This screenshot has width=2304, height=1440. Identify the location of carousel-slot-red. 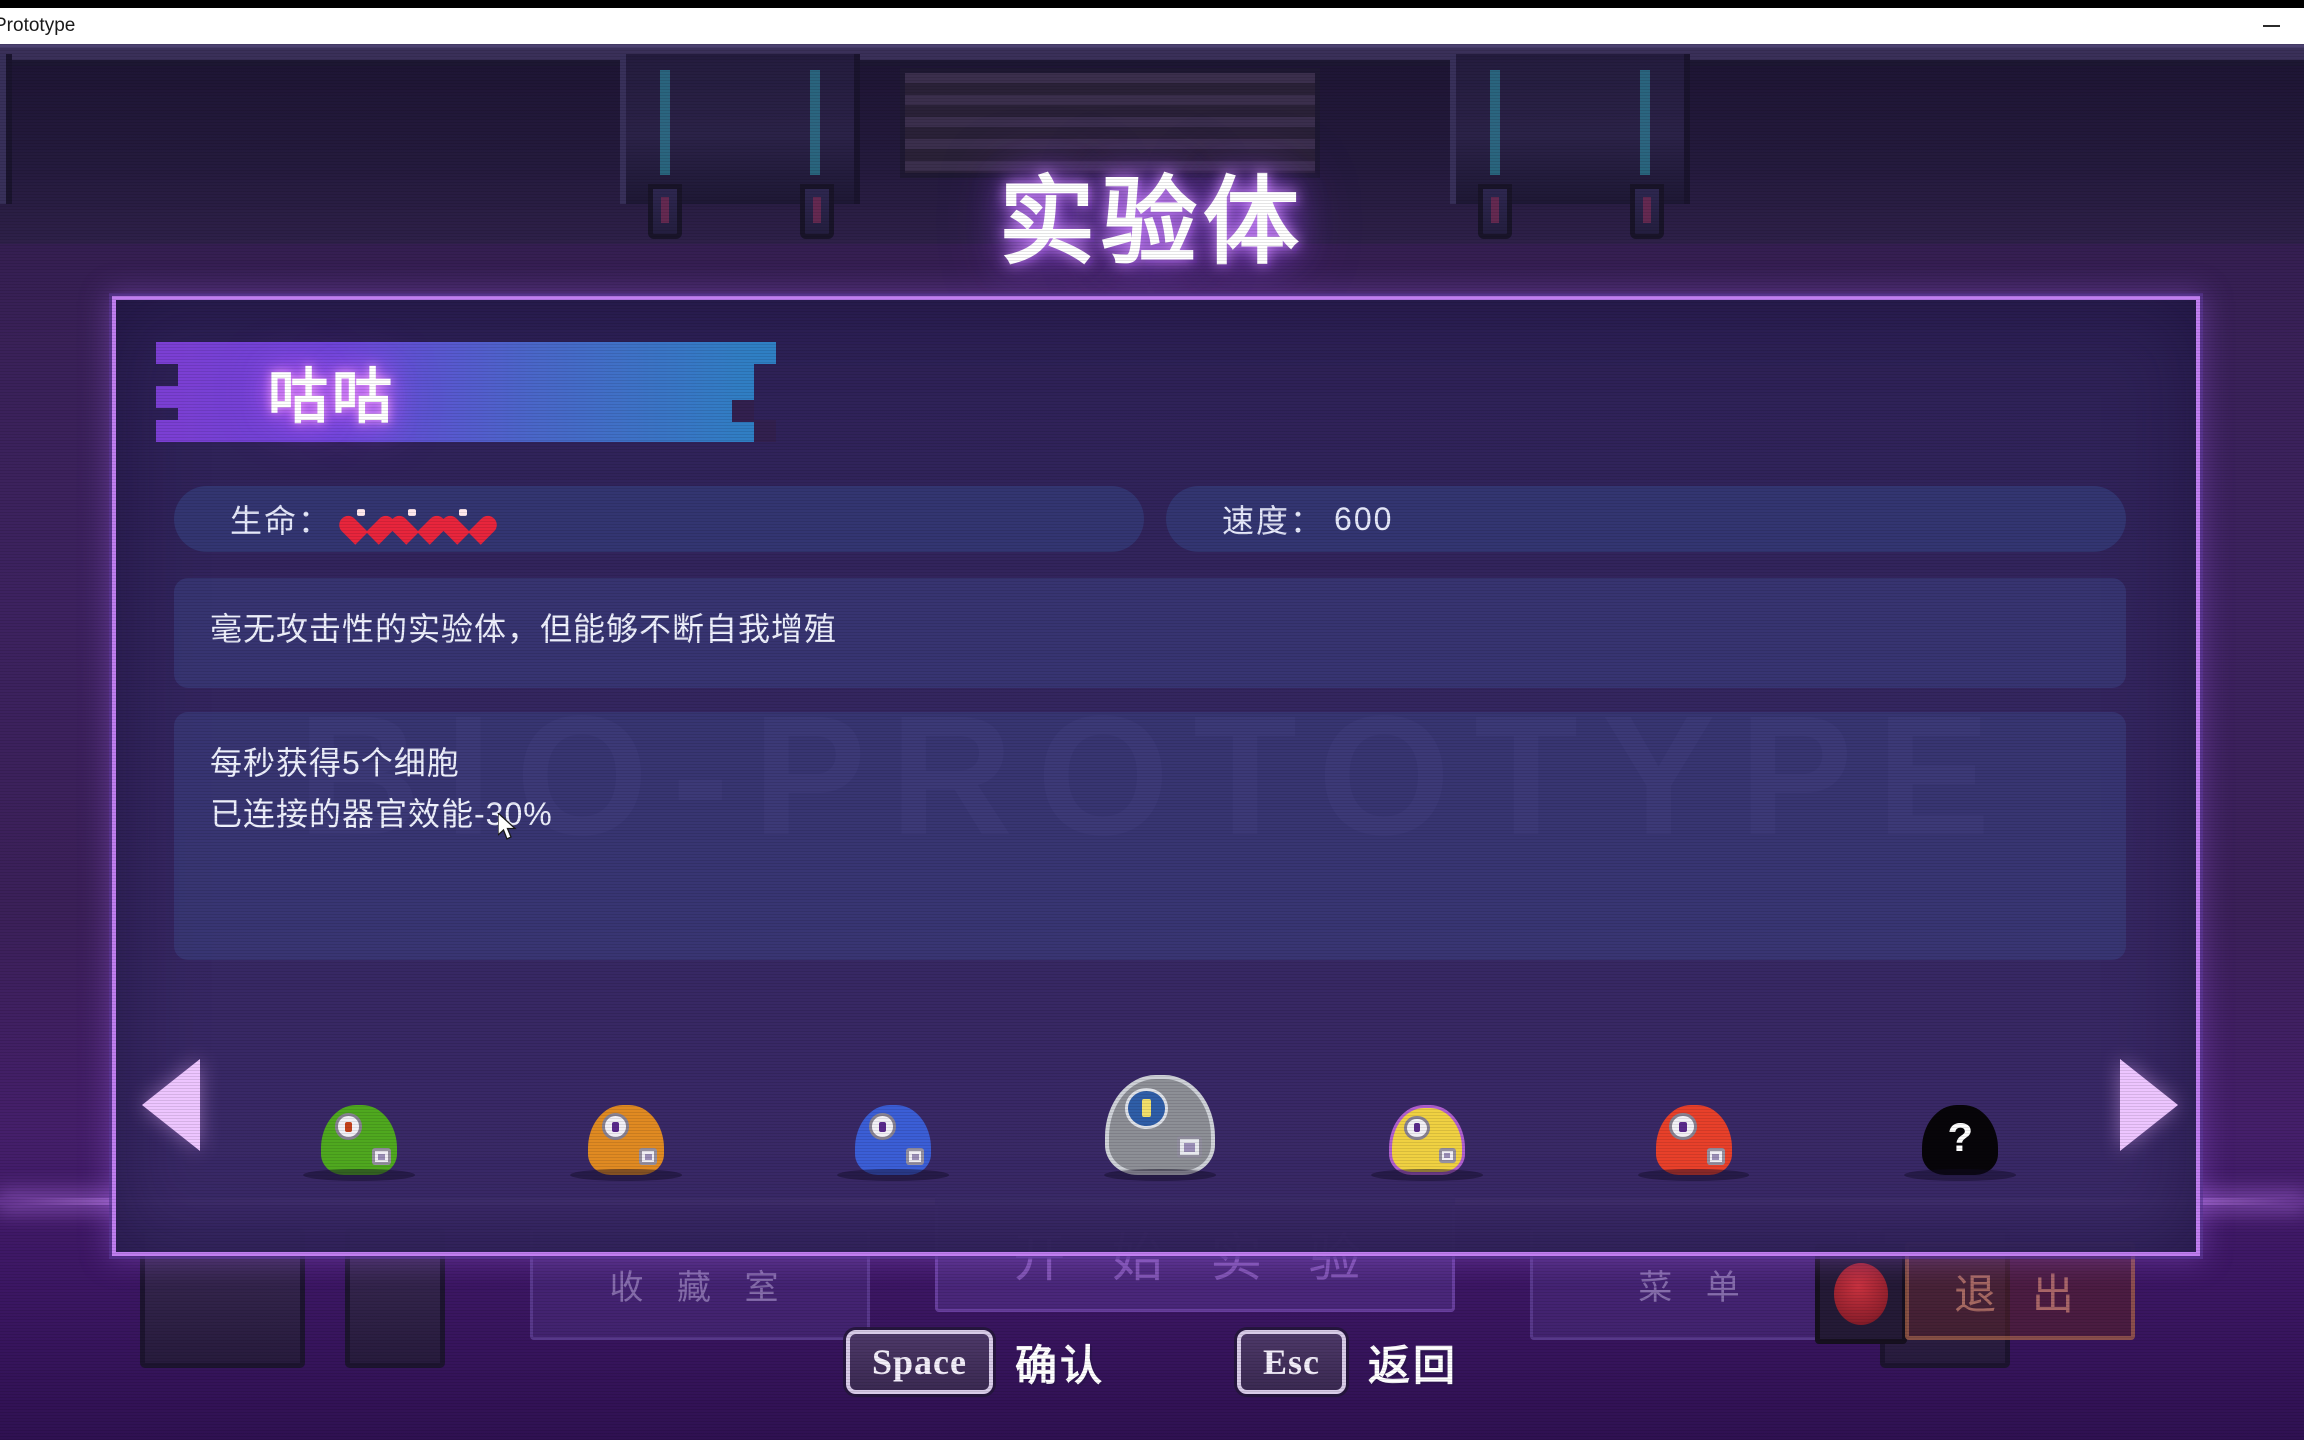
(1694, 1108).